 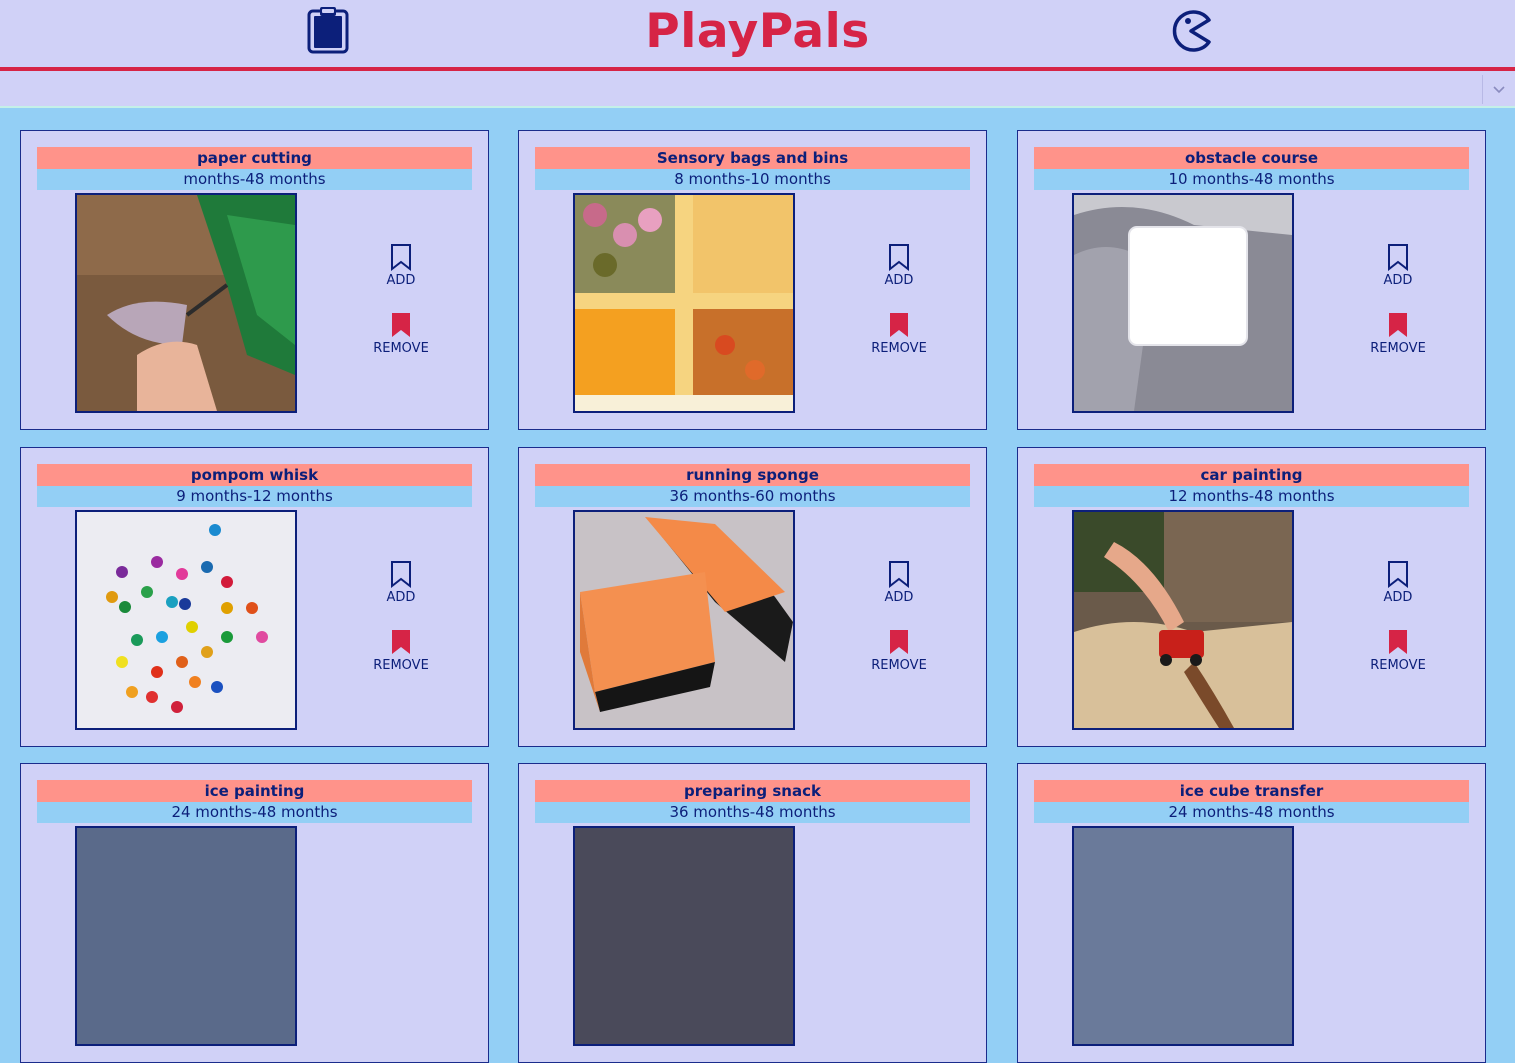 What do you see at coordinates (752, 158) in the screenshot?
I see `activity-title: Sensory bags and bins` at bounding box center [752, 158].